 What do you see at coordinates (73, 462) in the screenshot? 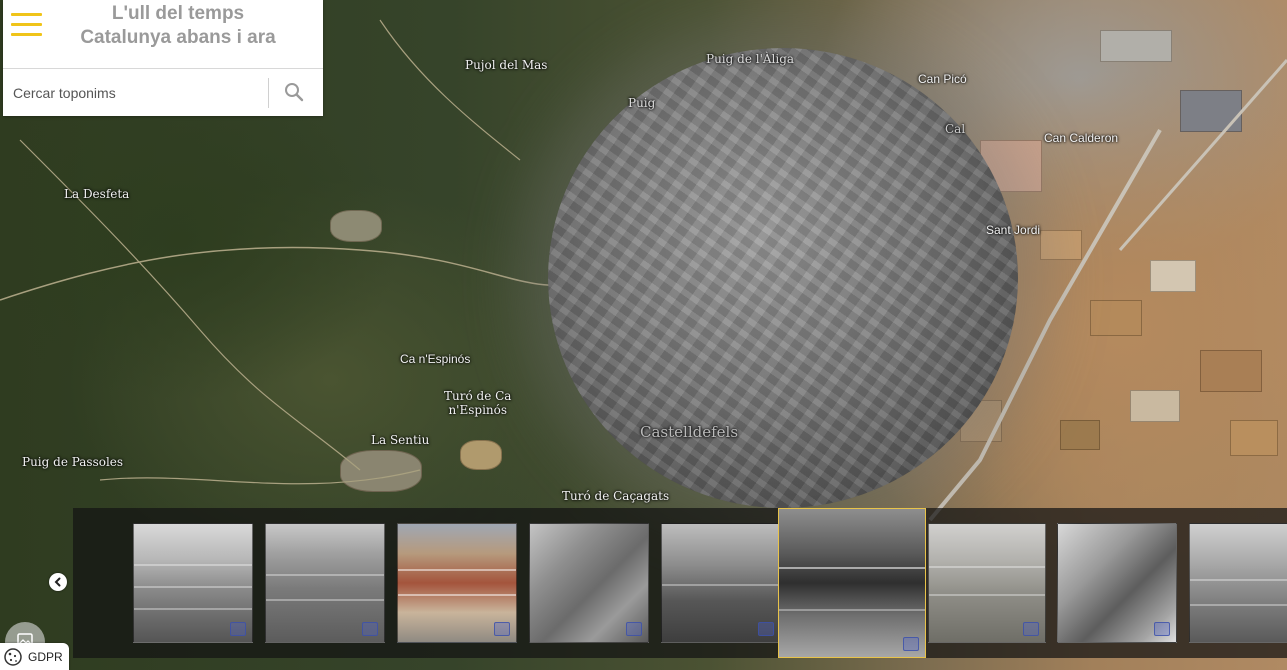
I see `map-label: Puig de Passoles` at bounding box center [73, 462].